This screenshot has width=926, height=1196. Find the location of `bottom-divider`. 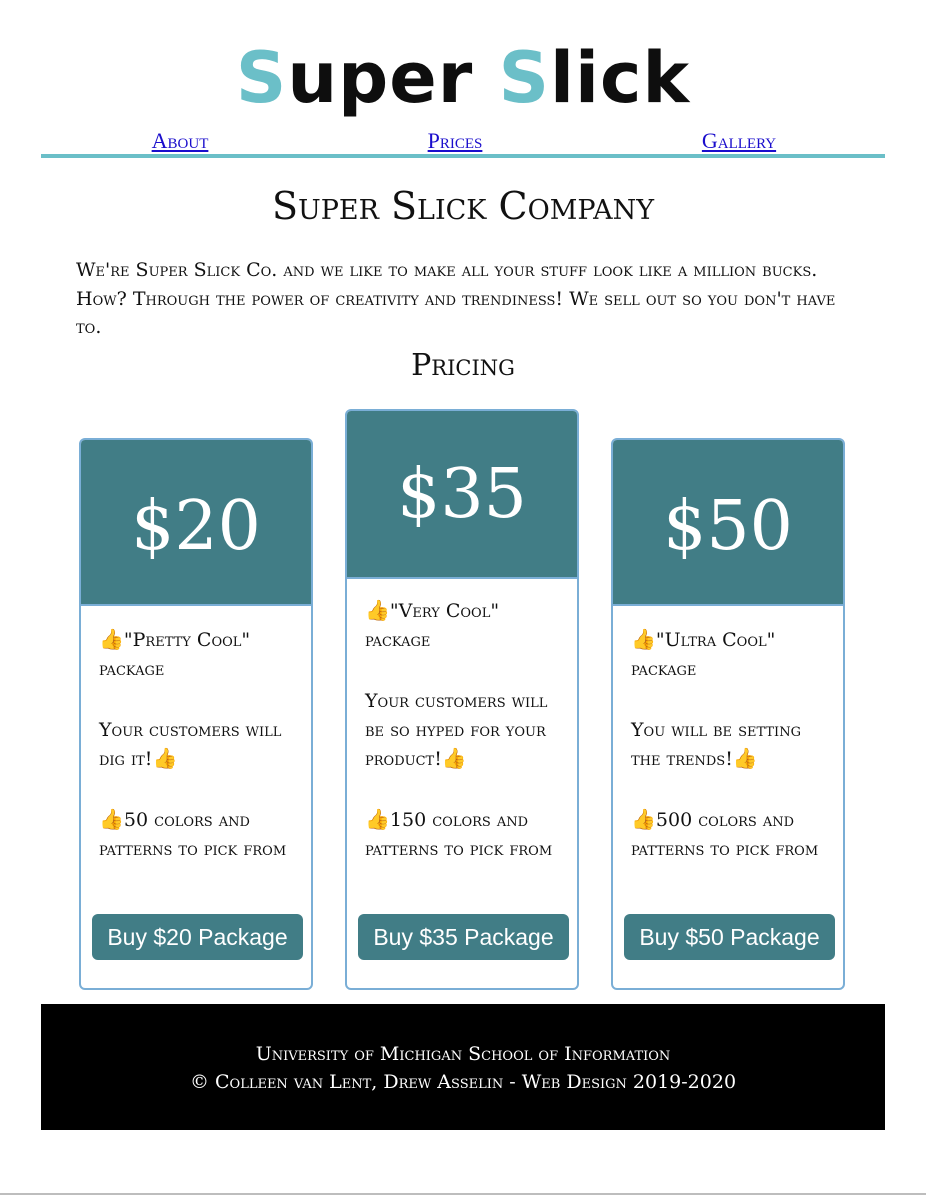

bottom-divider is located at coordinates (463, 1194).